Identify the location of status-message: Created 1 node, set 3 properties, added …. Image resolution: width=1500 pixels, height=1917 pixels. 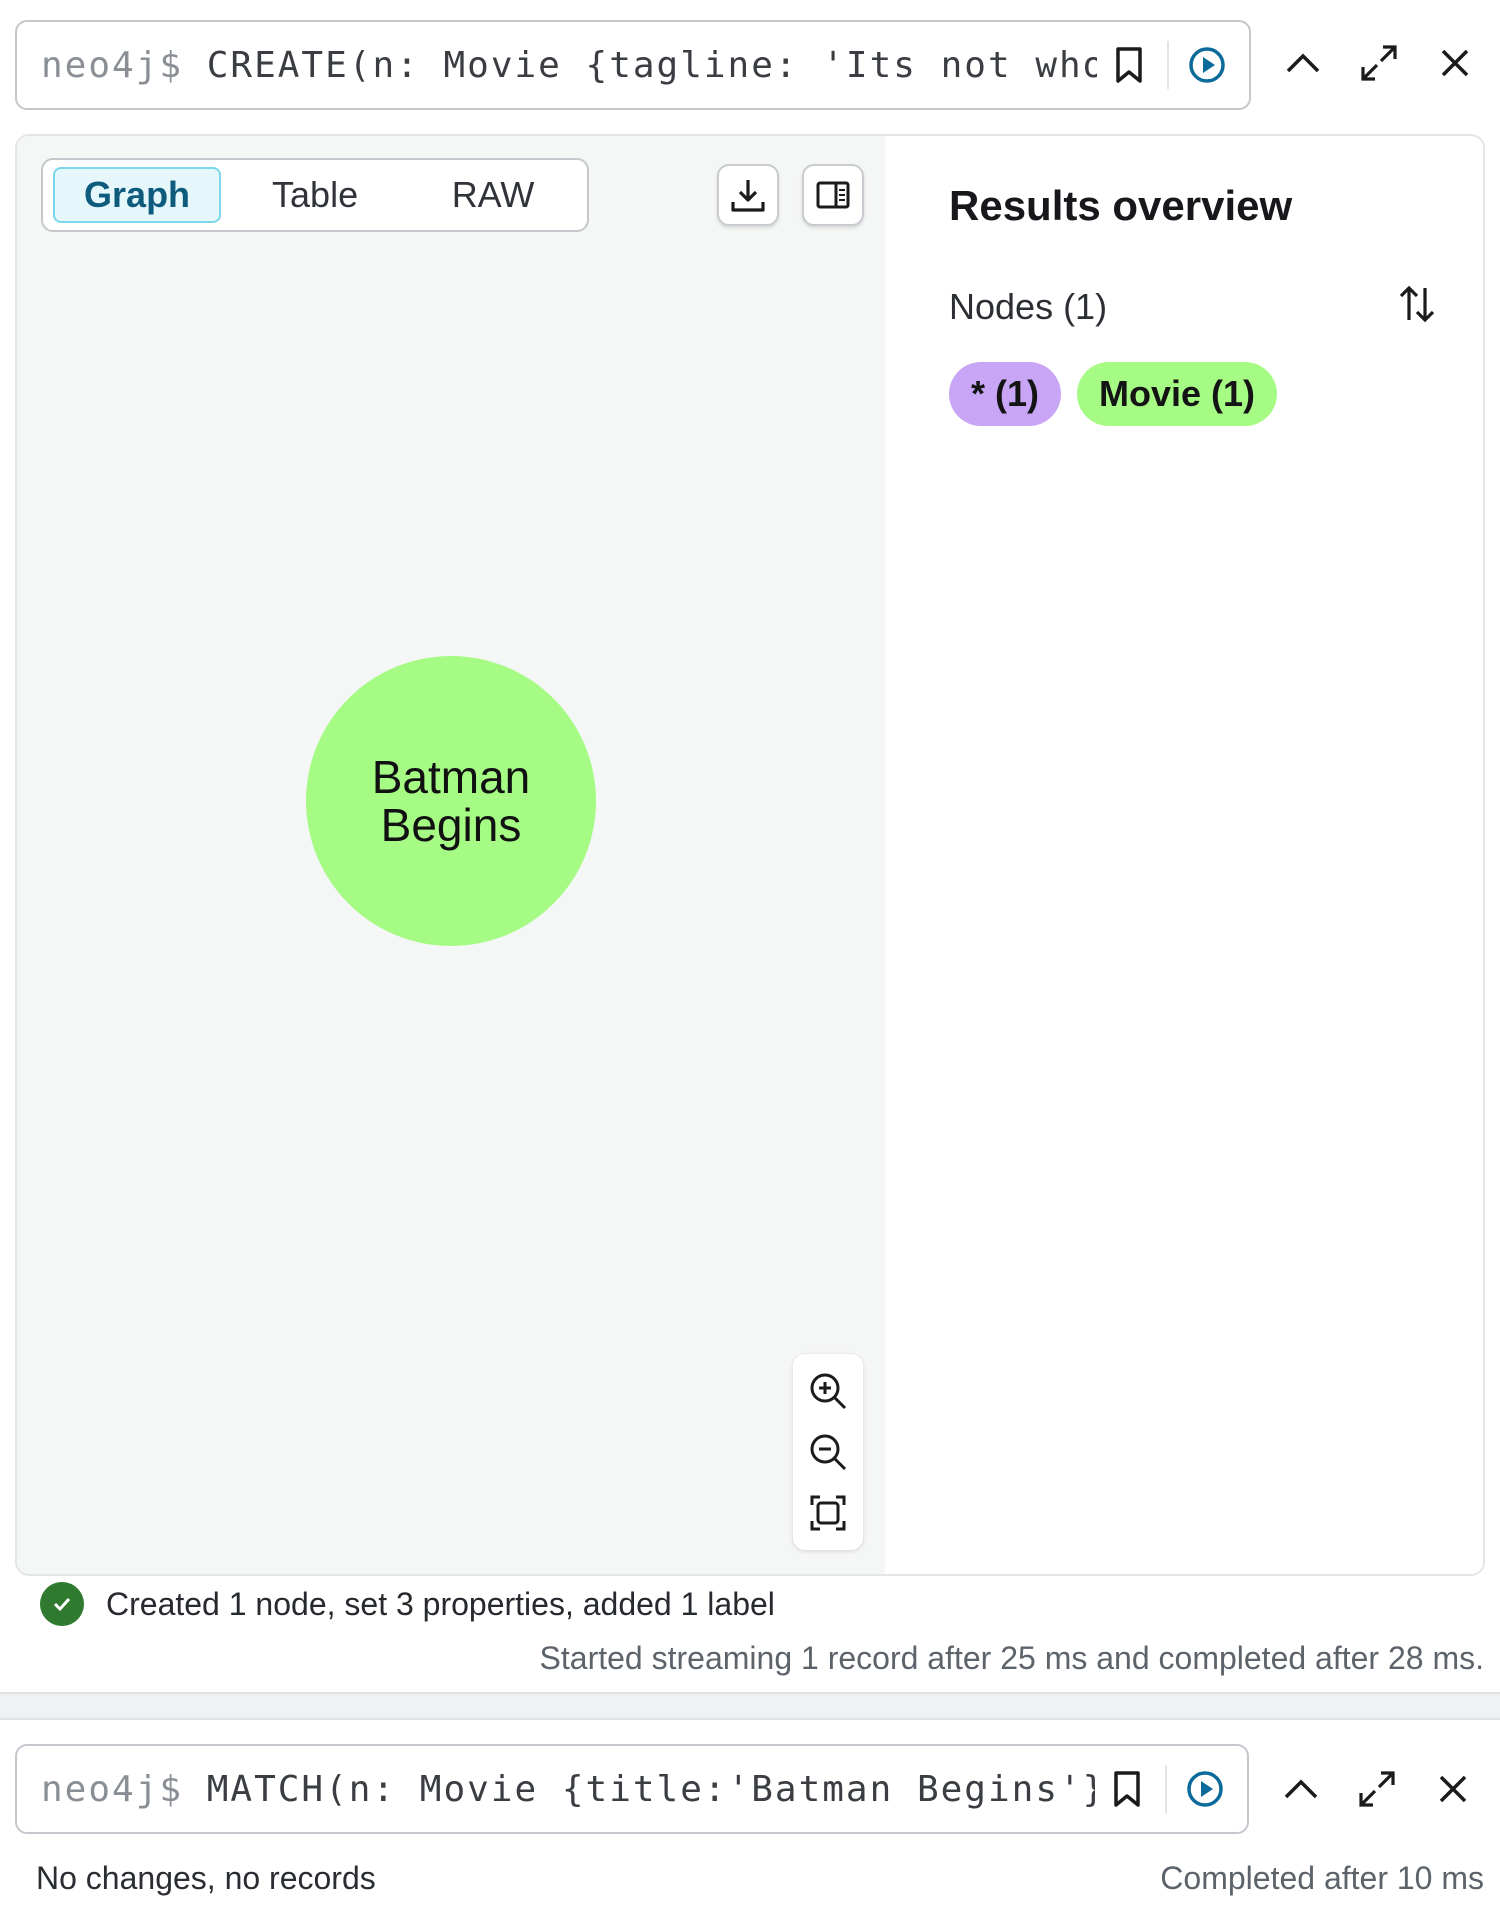
(440, 1603).